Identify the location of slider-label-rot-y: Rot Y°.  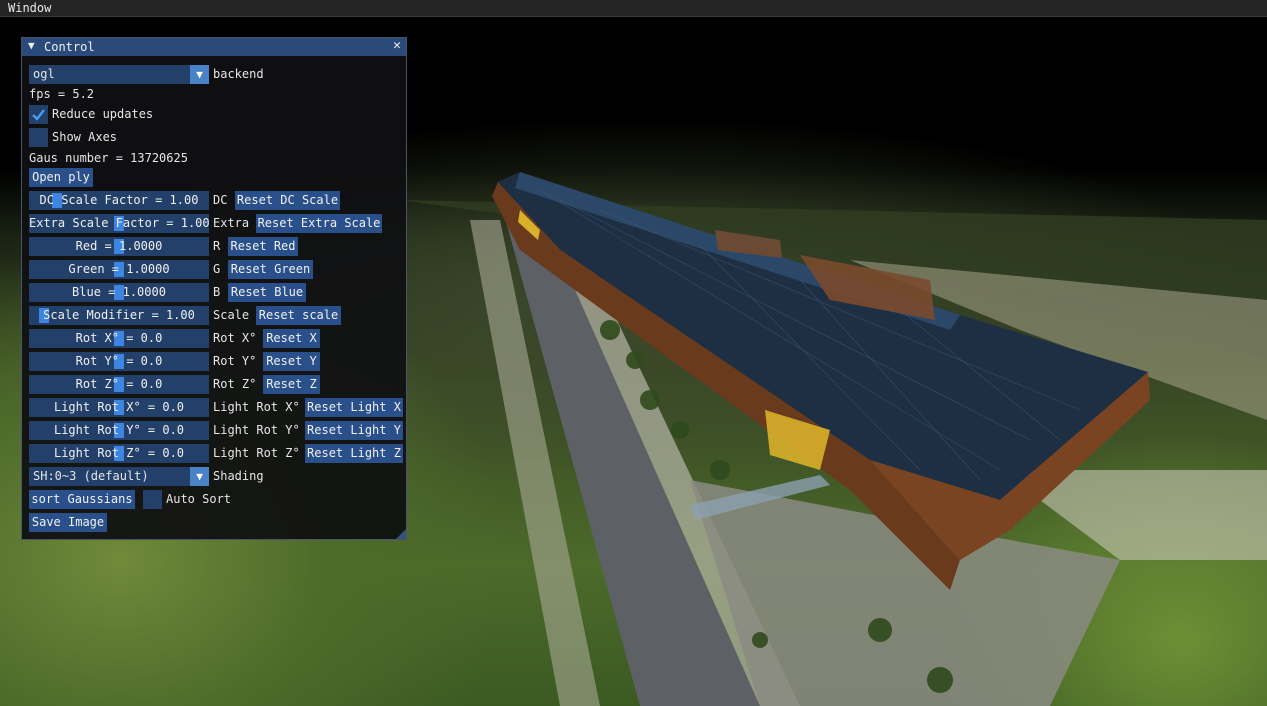
(235, 361).